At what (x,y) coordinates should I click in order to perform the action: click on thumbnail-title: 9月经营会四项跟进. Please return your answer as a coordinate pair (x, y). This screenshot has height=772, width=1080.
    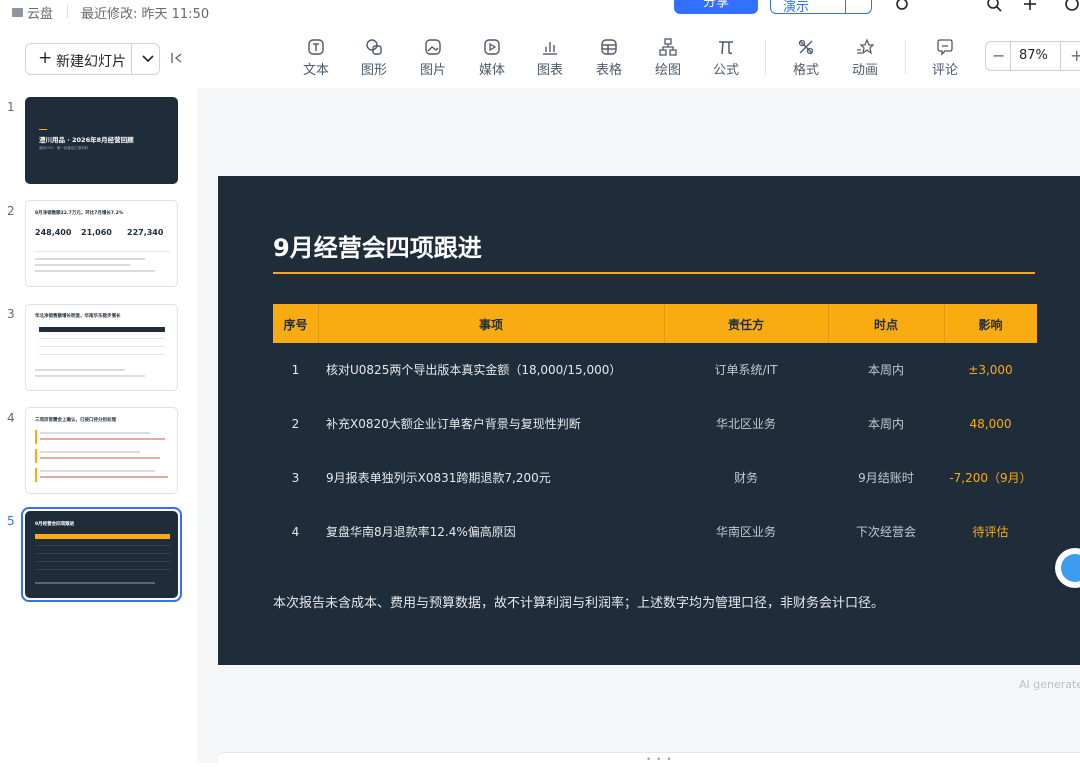
    Looking at the image, I should click on (55, 524).